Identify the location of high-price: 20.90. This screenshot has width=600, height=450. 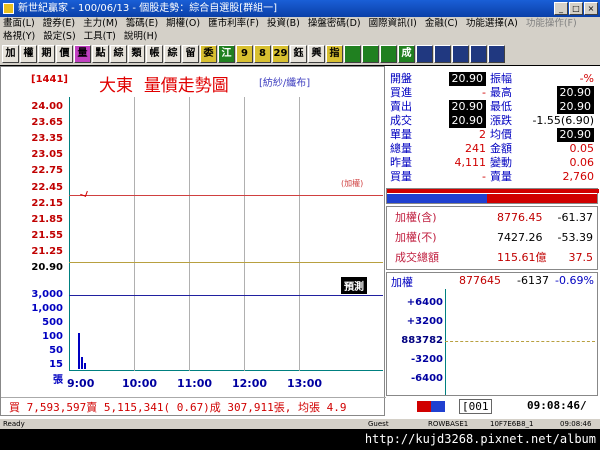
(575, 93).